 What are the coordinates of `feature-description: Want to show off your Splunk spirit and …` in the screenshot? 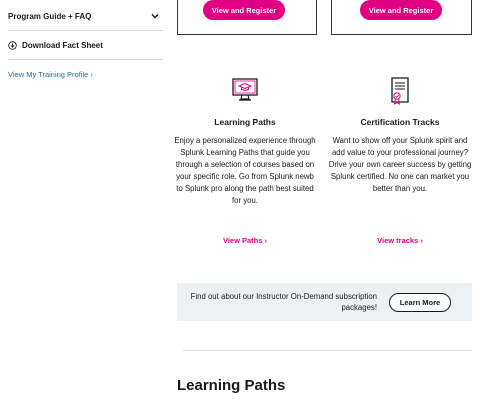 It's located at (400, 164).